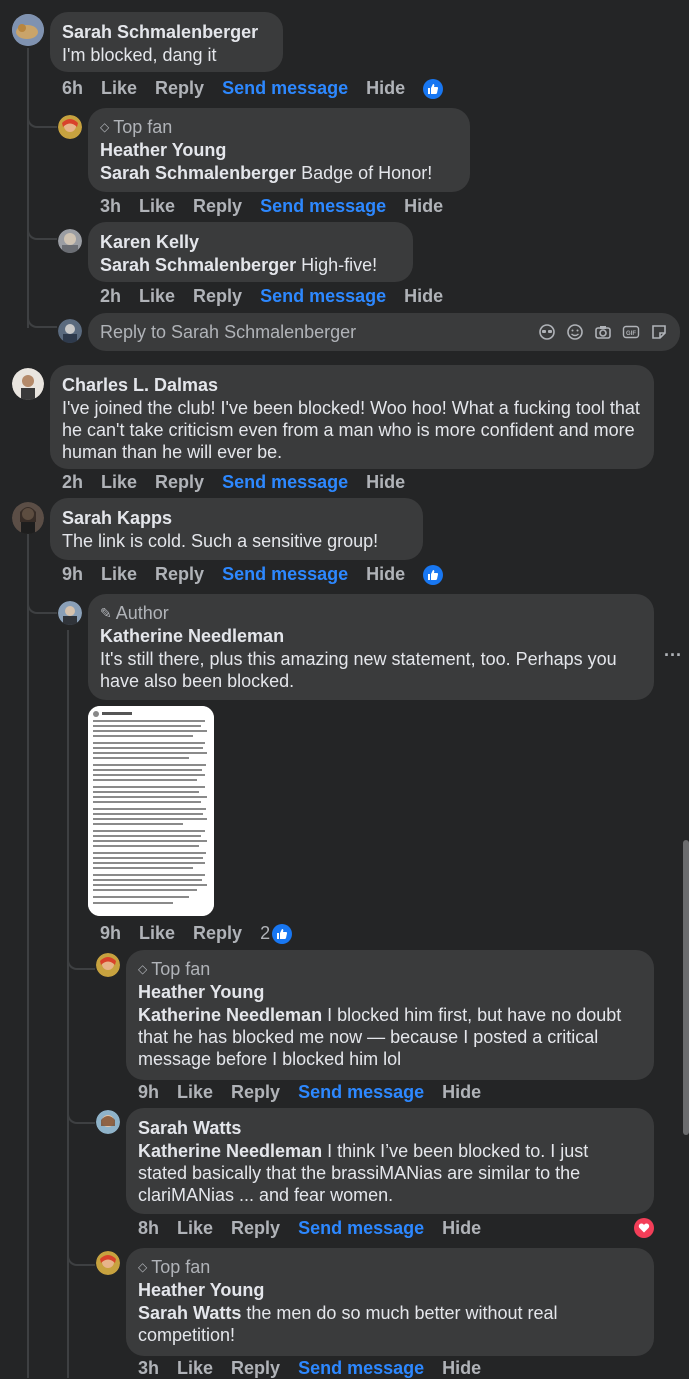  What do you see at coordinates (631, 332) in the screenshot?
I see `gif-icon: GIF` at bounding box center [631, 332].